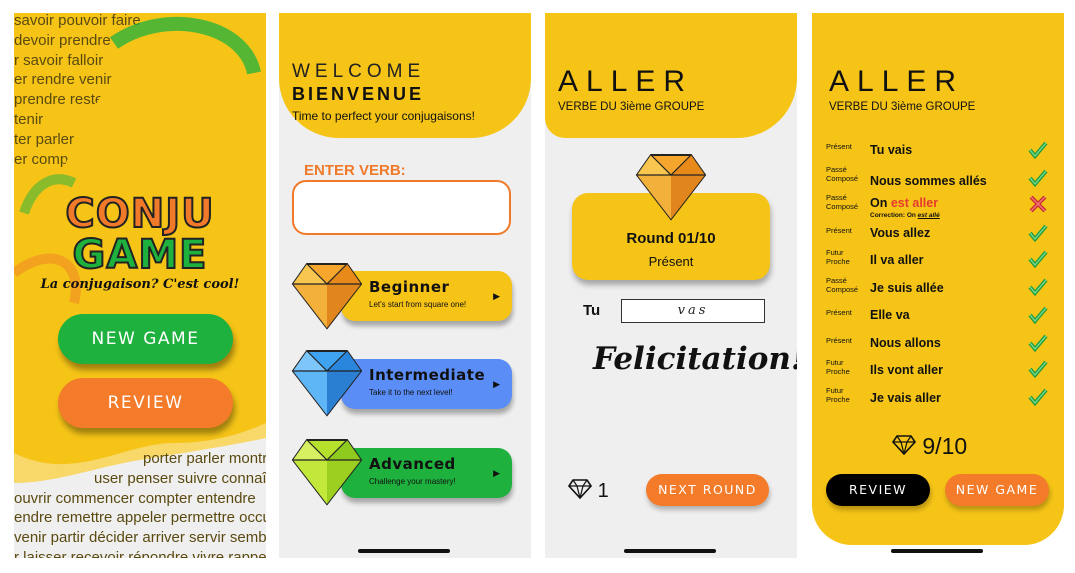 This screenshot has height=573, width=1075. What do you see at coordinates (938, 153) in the screenshot?
I see `result-row: Présent Tu vais` at bounding box center [938, 153].